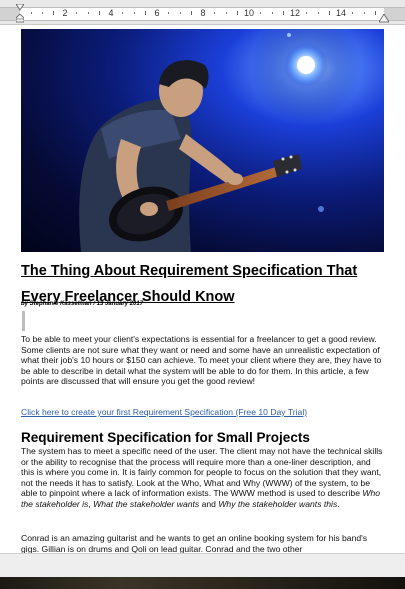 This screenshot has width=405, height=589. Describe the element at coordinates (341, 13) in the screenshot. I see `ruler-number: 14` at that location.